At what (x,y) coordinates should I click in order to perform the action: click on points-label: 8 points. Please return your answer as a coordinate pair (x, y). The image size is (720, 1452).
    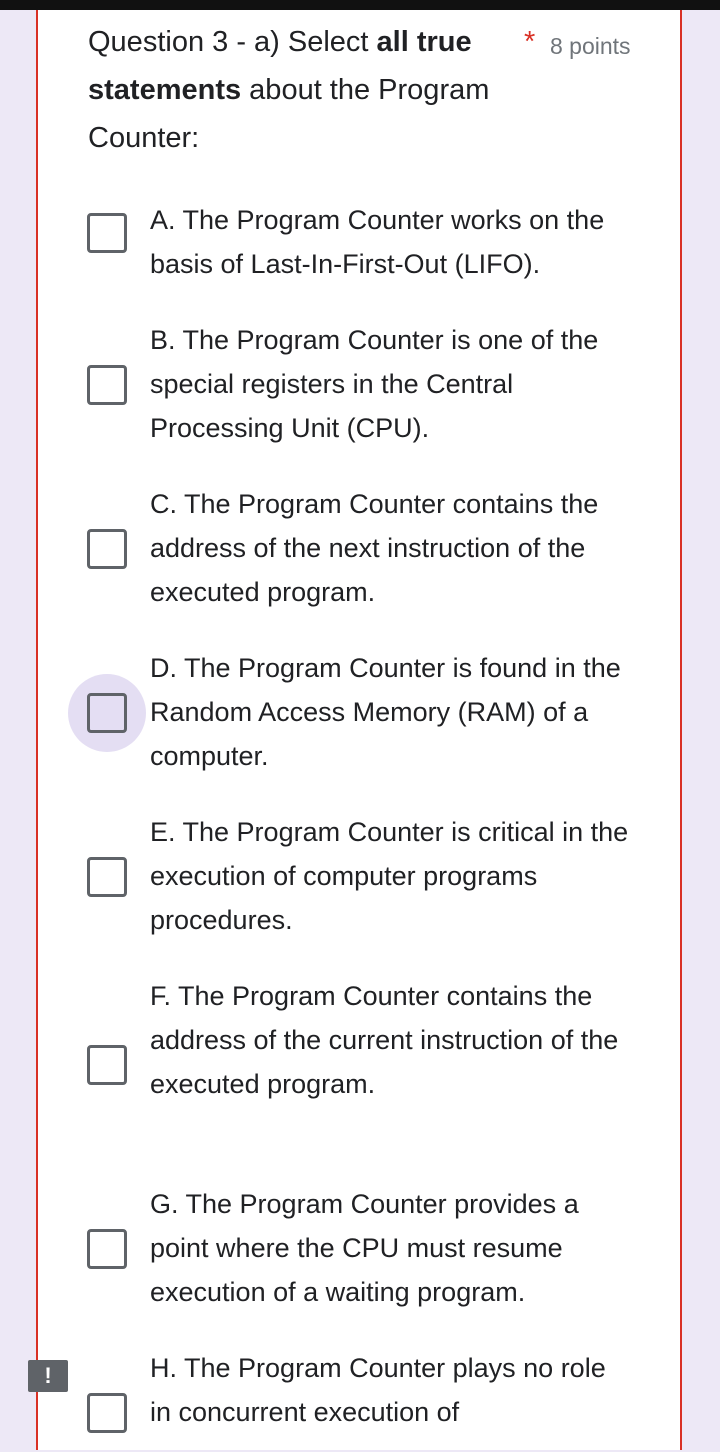
    Looking at the image, I should click on (590, 46).